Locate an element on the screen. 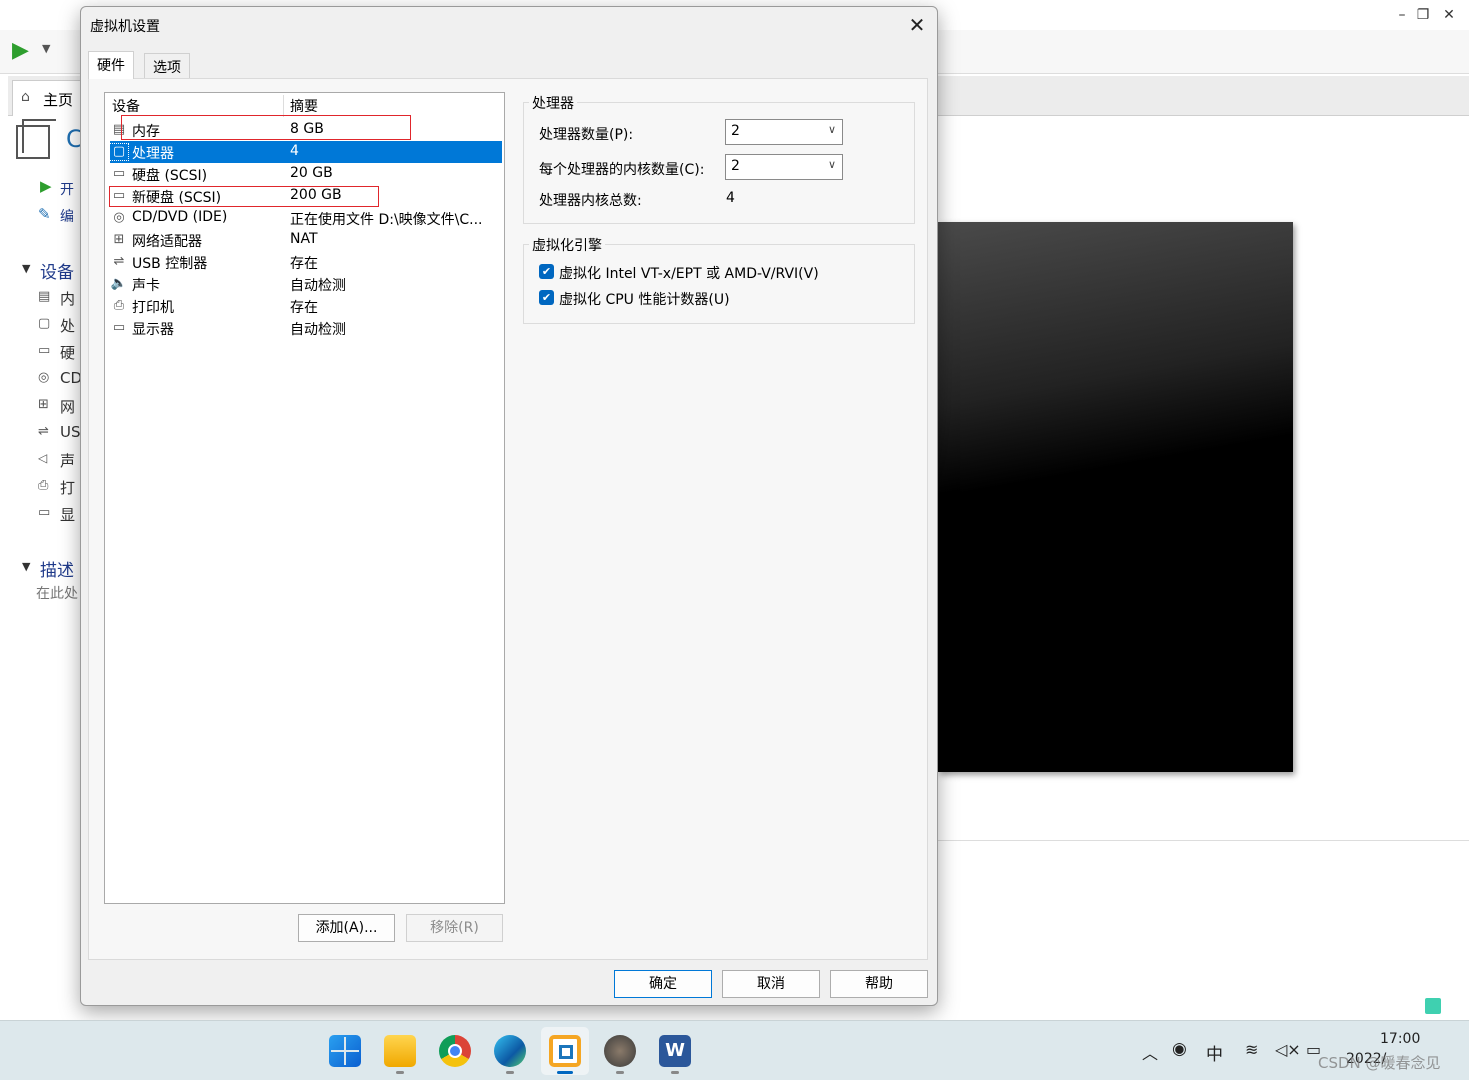 The height and width of the screenshot is (1080, 1469). cpu-counters-option-label: 虚拟化 CPU 性能计数器(U) is located at coordinates (644, 299).